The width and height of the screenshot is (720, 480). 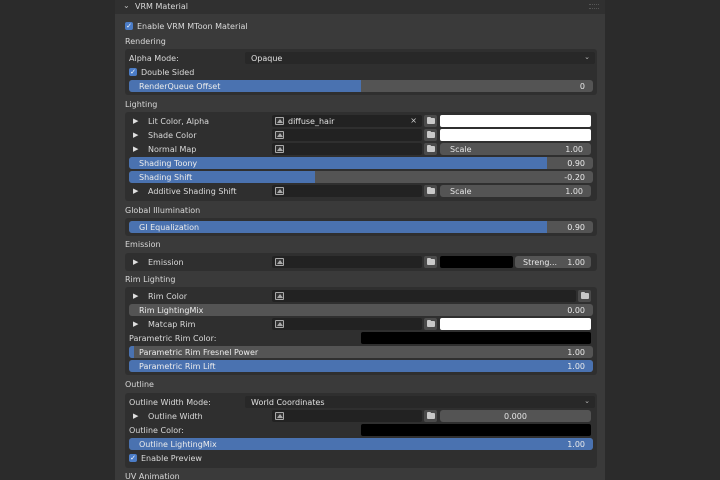 What do you see at coordinates (347, 135) in the screenshot?
I see `shade-color-texture-field` at bounding box center [347, 135].